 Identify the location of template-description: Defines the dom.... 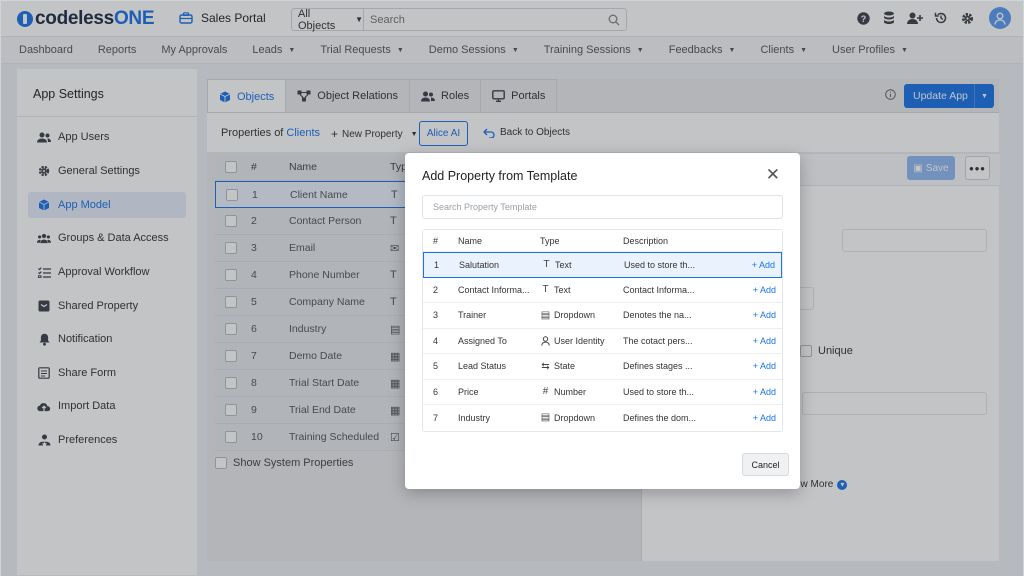
(660, 417).